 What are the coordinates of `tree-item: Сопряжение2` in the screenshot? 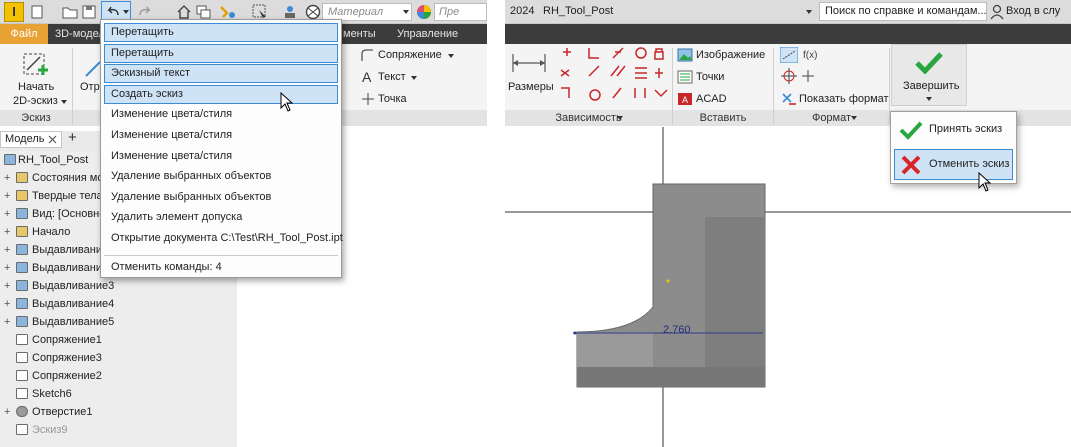 It's located at (118, 376).